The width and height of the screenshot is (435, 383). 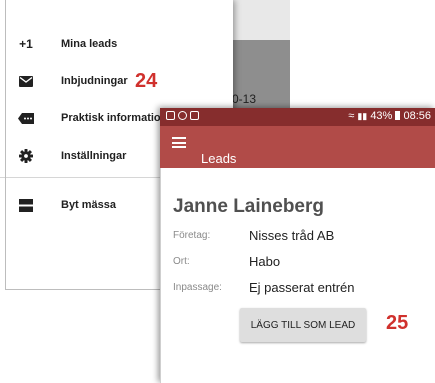 I want to click on field-label-city: Ort:, so click(x=181, y=261).